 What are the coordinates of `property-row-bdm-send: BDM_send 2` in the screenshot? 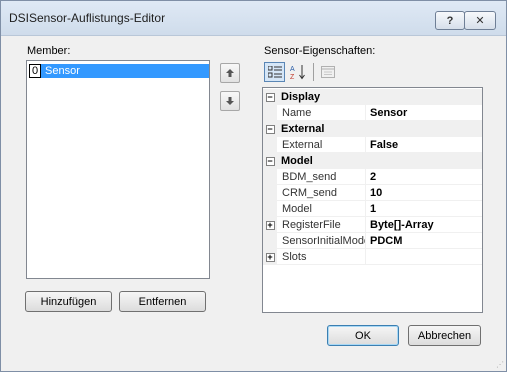 It's located at (372, 177).